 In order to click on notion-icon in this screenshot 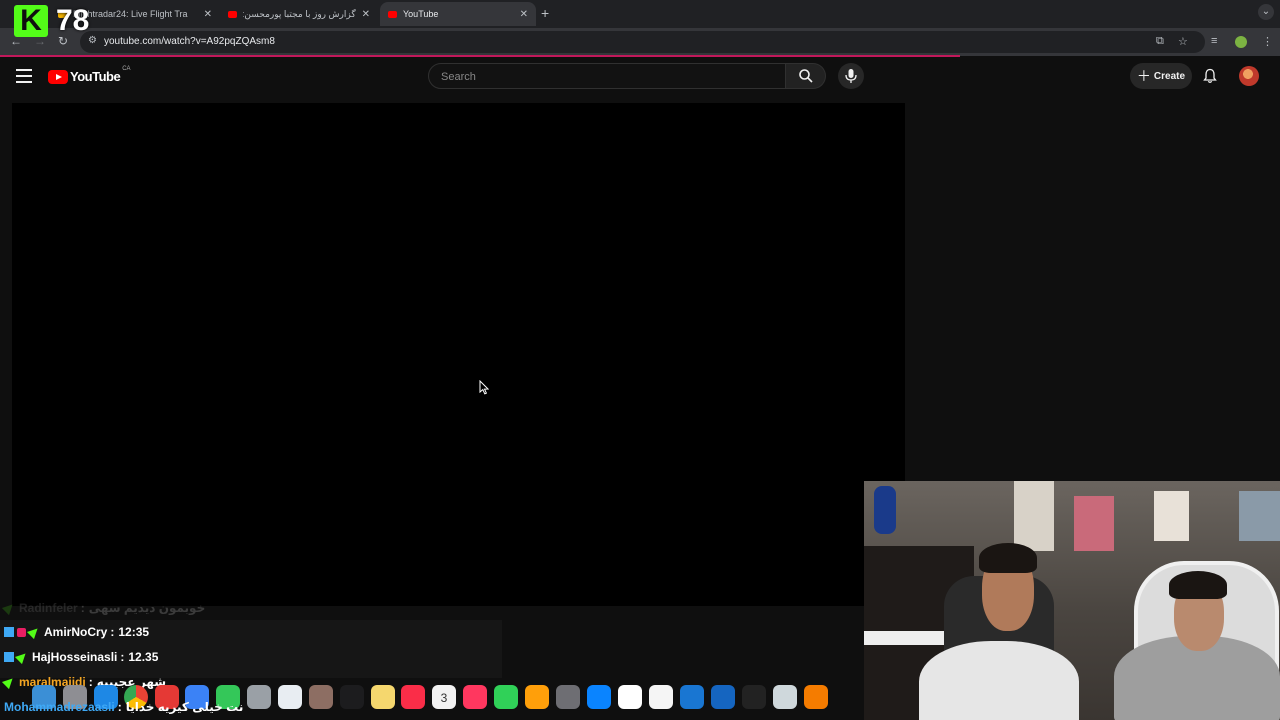, I will do `click(630, 697)`.